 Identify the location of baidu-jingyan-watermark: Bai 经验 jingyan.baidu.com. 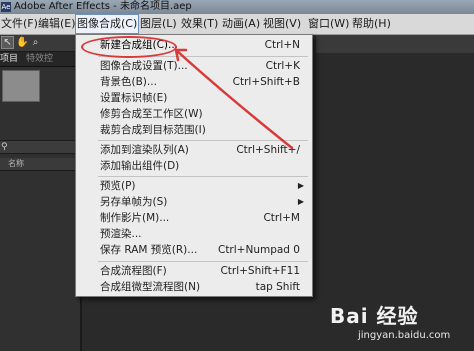
(400, 325).